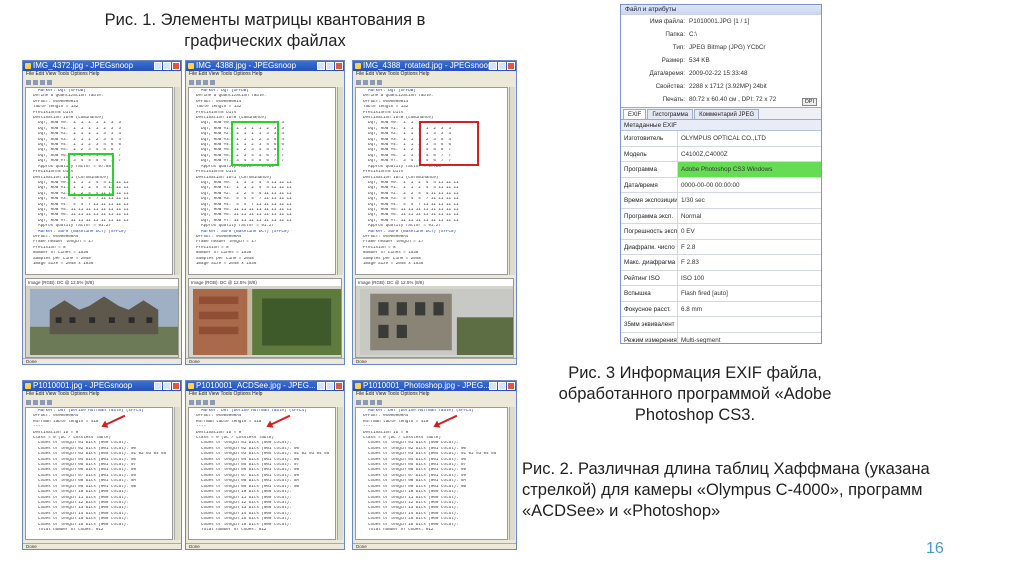  What do you see at coordinates (721, 201) in the screenshot?
I see `exif-row: Время экспозиции 1/30 sec` at bounding box center [721, 201].